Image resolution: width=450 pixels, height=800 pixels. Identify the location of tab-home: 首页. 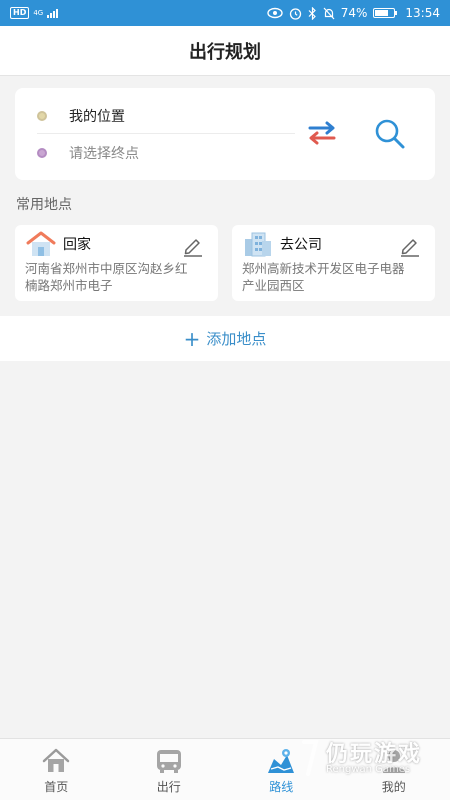
(56, 769).